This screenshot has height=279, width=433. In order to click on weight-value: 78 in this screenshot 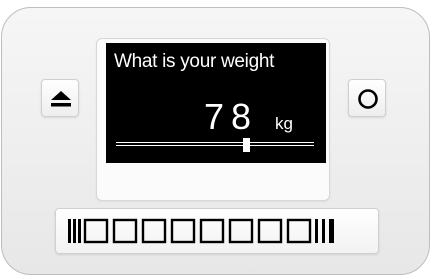, I will do `click(231, 116)`.